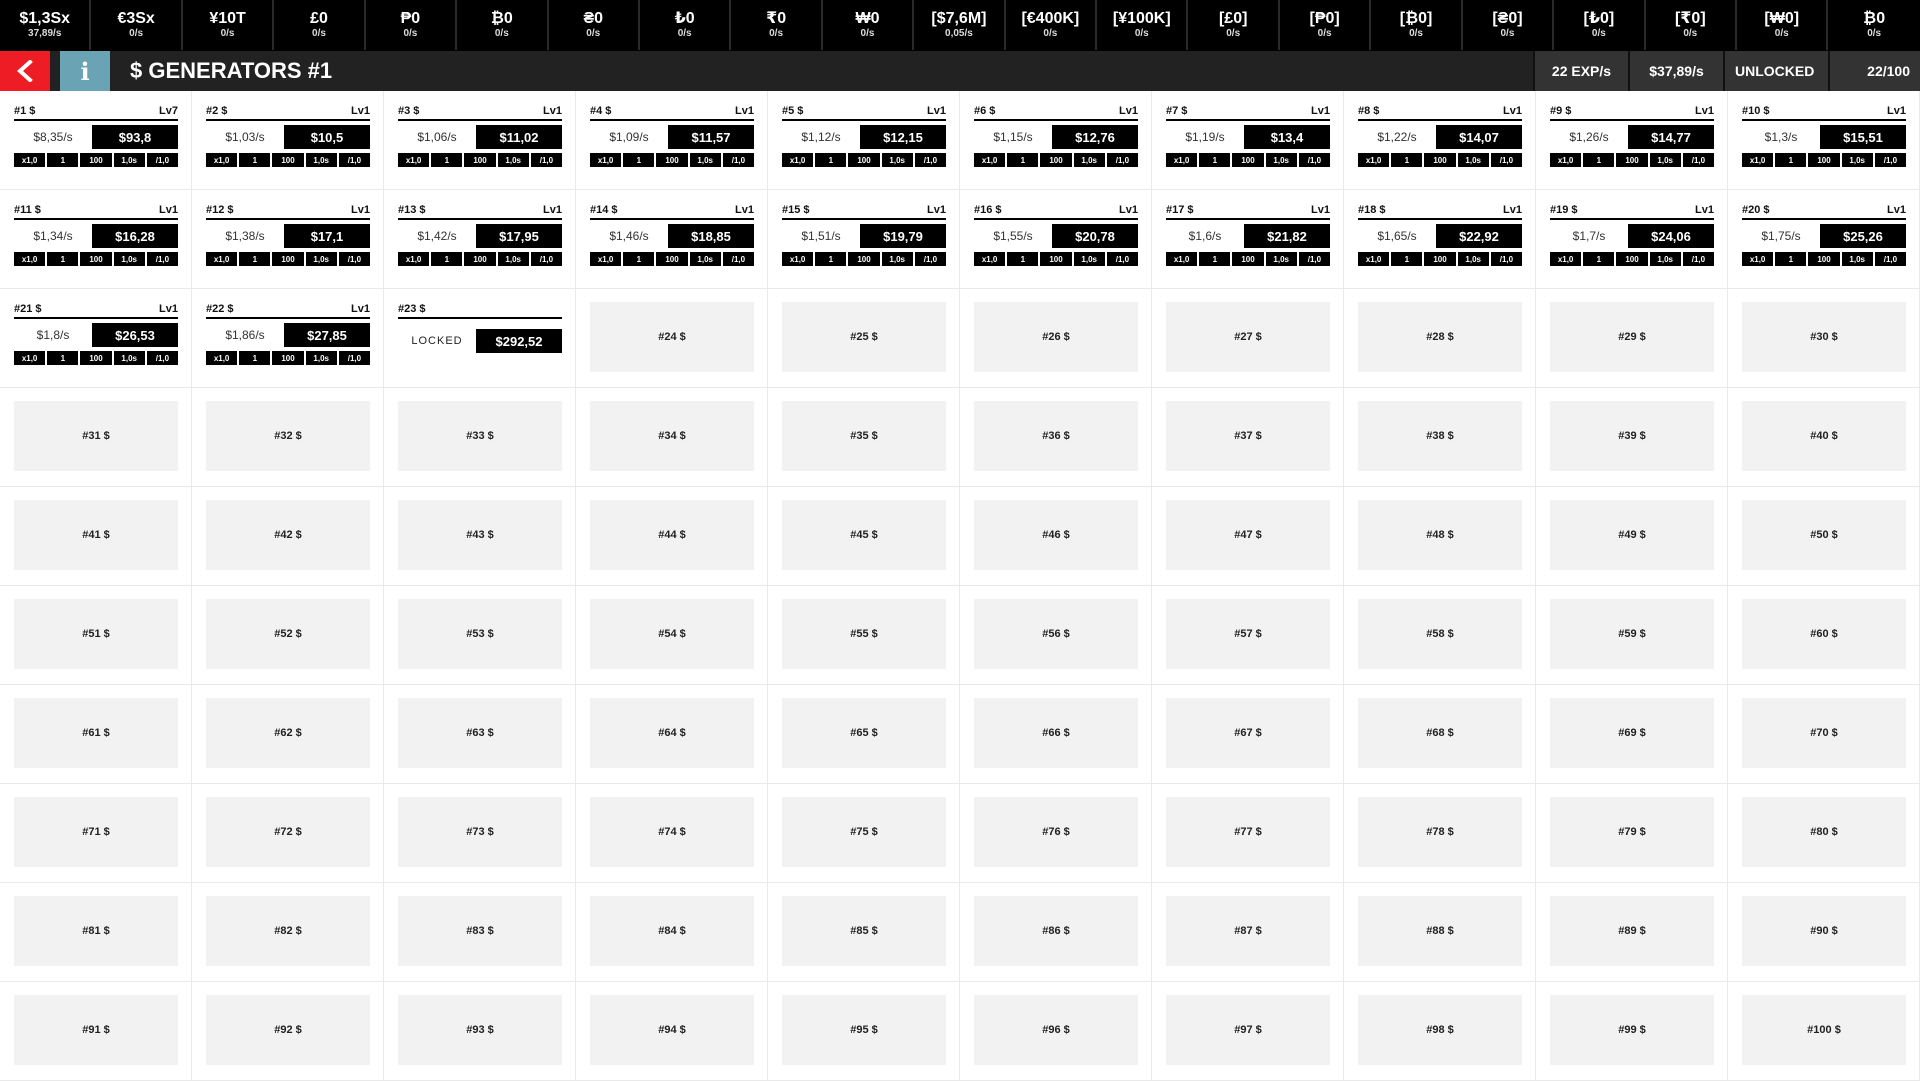 The height and width of the screenshot is (1081, 1920). I want to click on empty-generator-slot: #55 $, so click(864, 634).